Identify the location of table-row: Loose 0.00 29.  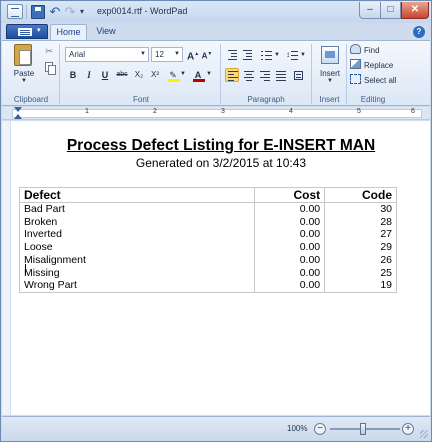
(207, 247).